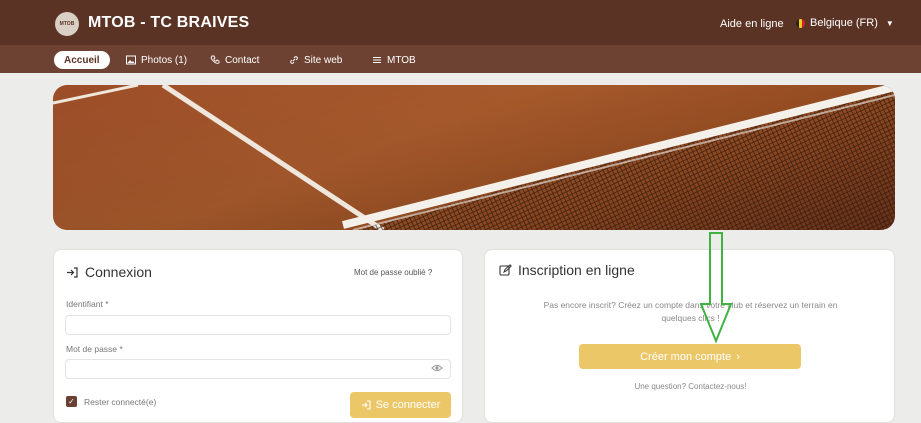  I want to click on forgot-password-link: Mot de passe oublié ?, so click(393, 272).